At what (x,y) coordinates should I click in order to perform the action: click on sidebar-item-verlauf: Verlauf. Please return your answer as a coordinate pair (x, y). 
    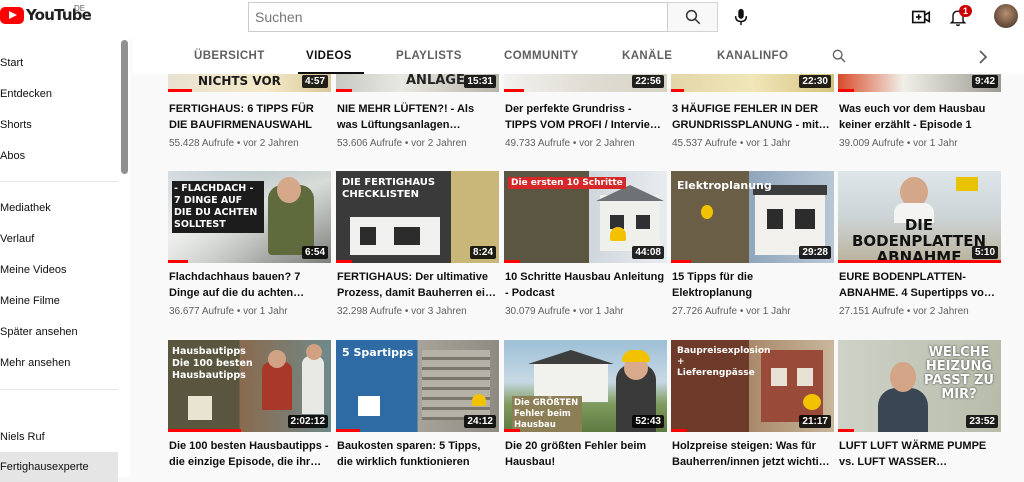
    Looking at the image, I should click on (59, 239).